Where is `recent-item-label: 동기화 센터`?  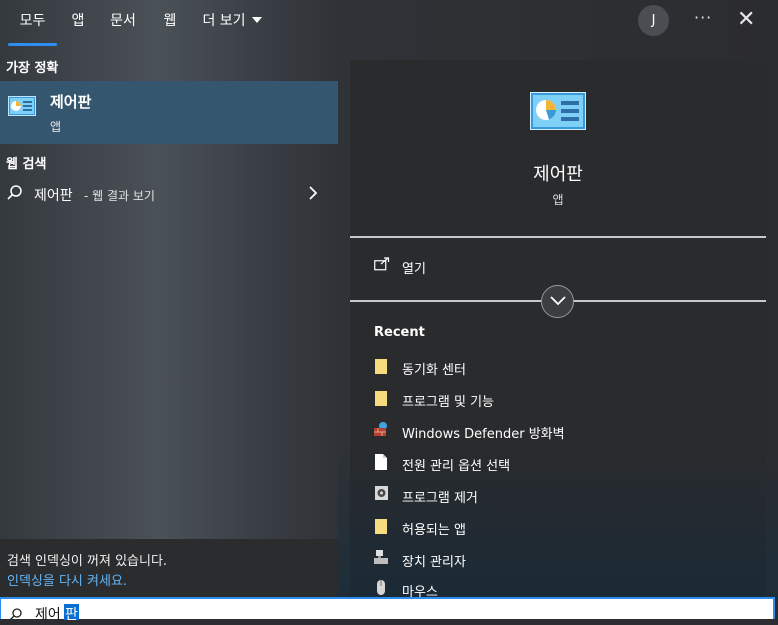 recent-item-label: 동기화 센터 is located at coordinates (434, 370).